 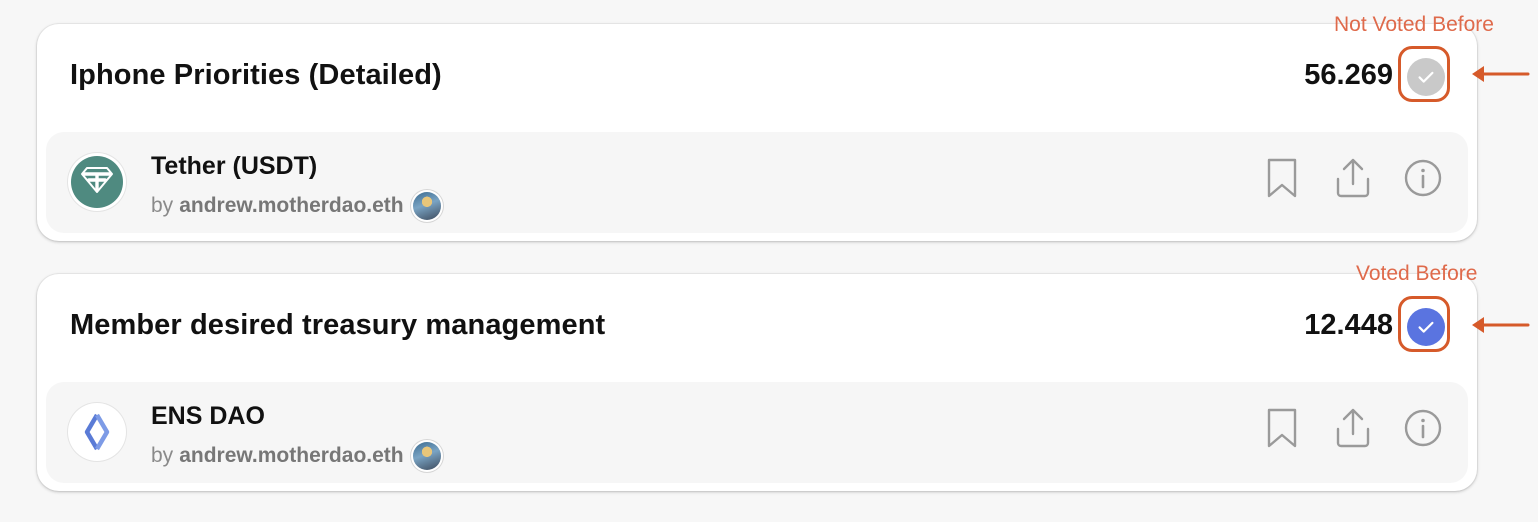 What do you see at coordinates (1348, 325) in the screenshot?
I see `vote-score: 12.448` at bounding box center [1348, 325].